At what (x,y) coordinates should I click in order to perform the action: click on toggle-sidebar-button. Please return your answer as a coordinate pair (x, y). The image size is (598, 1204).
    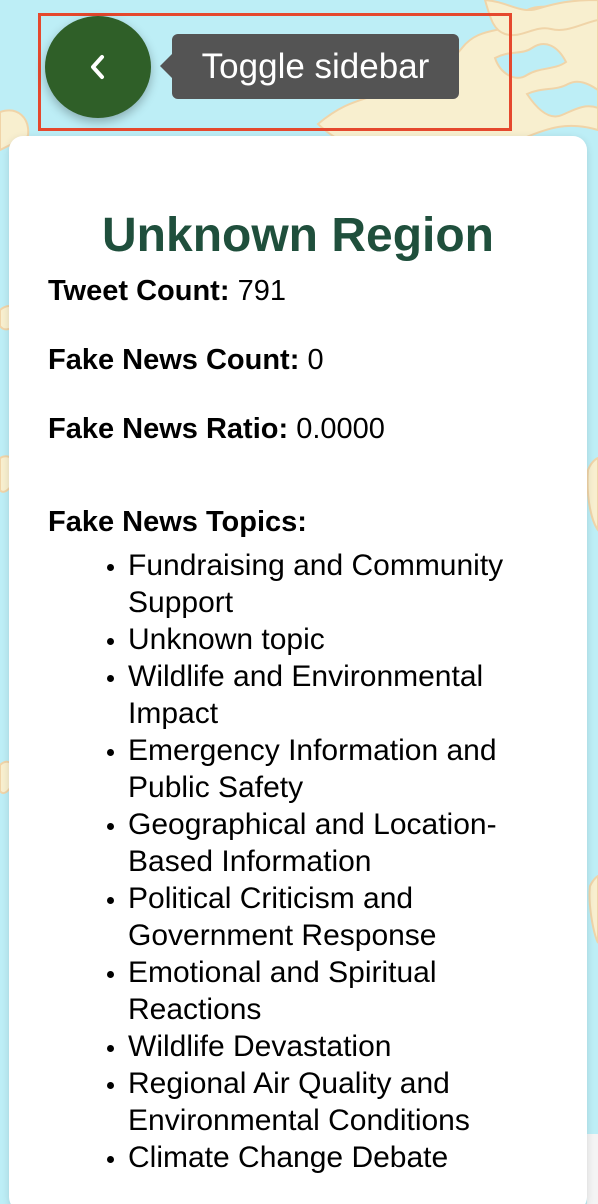
    Looking at the image, I should click on (98, 67).